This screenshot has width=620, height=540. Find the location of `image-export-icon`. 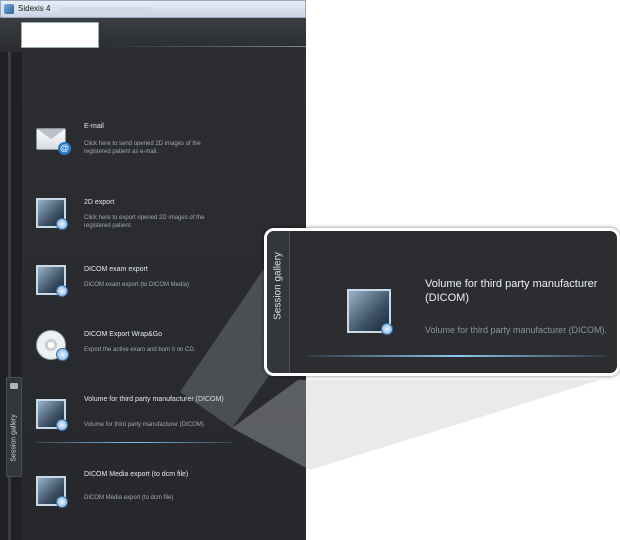

image-export-icon is located at coordinates (52, 214).